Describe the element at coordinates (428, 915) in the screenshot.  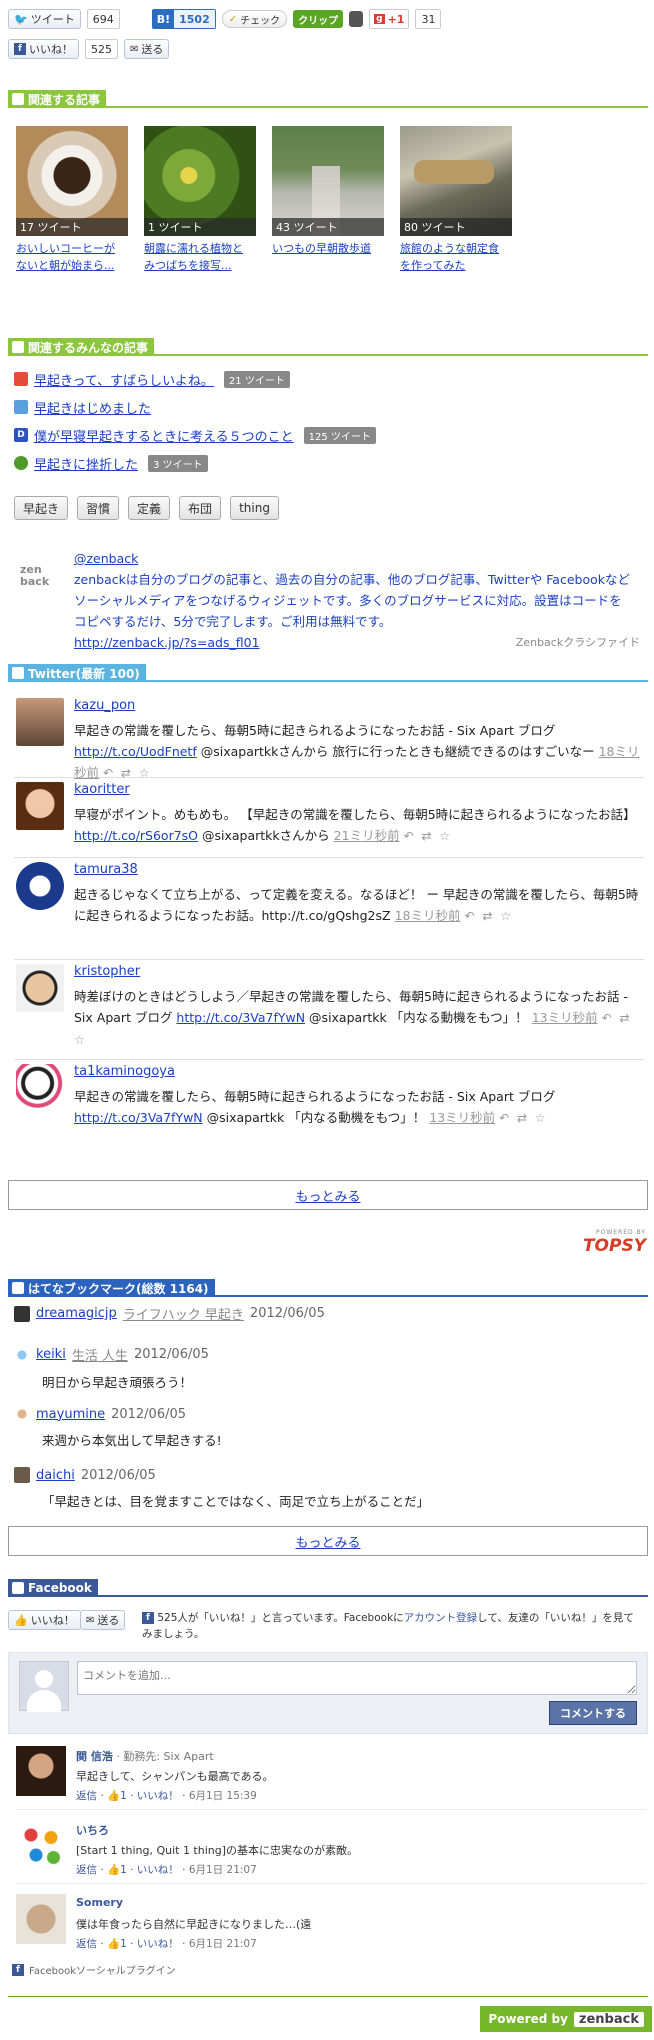
I see `tweet-timestamp: 18ミリ秒前` at that location.